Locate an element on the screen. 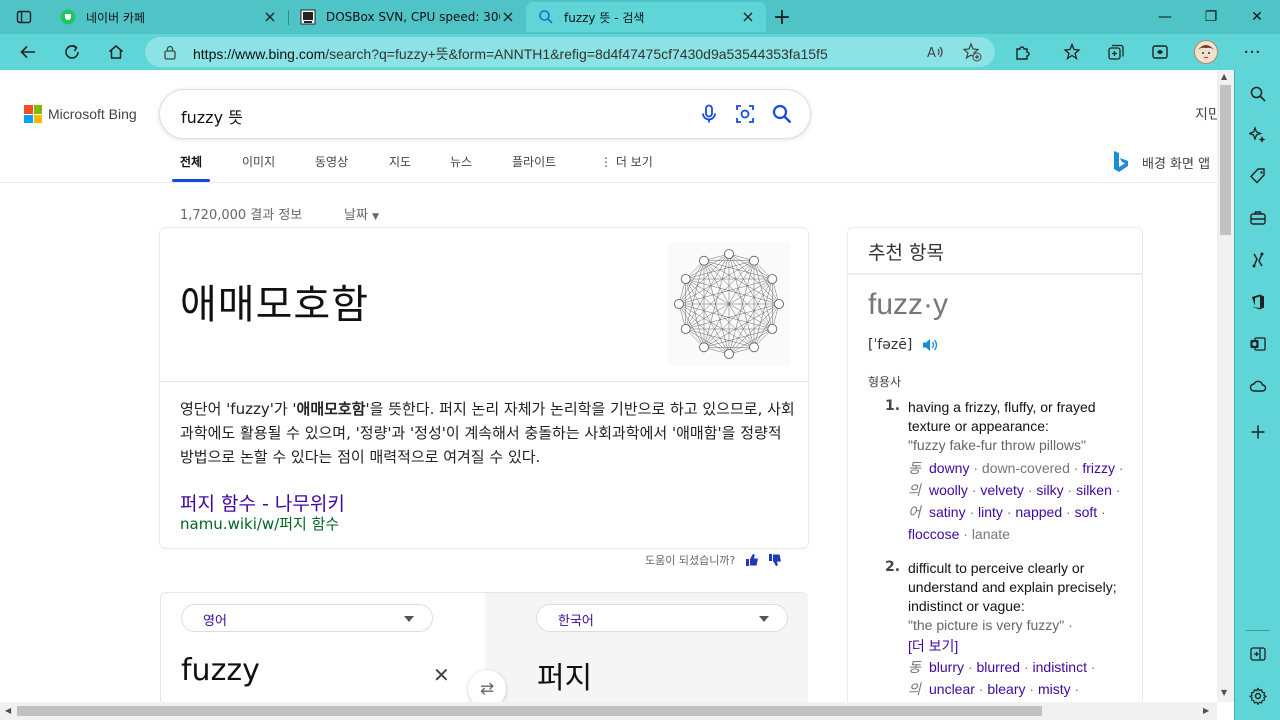 The image size is (1280, 720). new-tab-button: + is located at coordinates (782, 17).